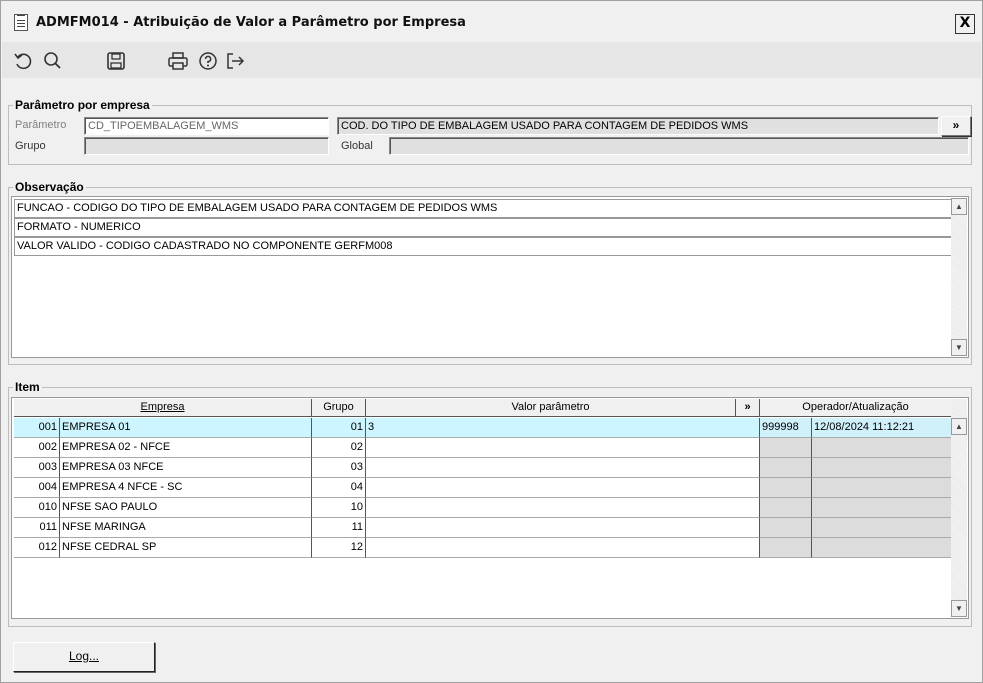  Describe the element at coordinates (186, 468) in the screenshot. I see `empresa-name: EMPRESA 03 NFCE` at that location.